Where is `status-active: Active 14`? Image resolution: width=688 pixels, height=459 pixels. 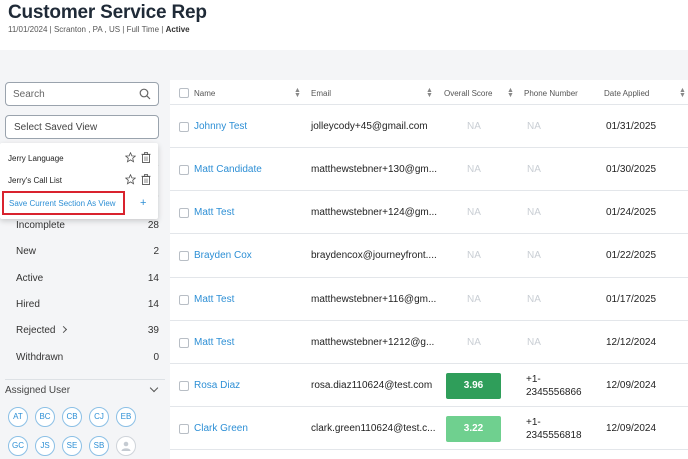
status-active: Active 14 is located at coordinates (82, 279).